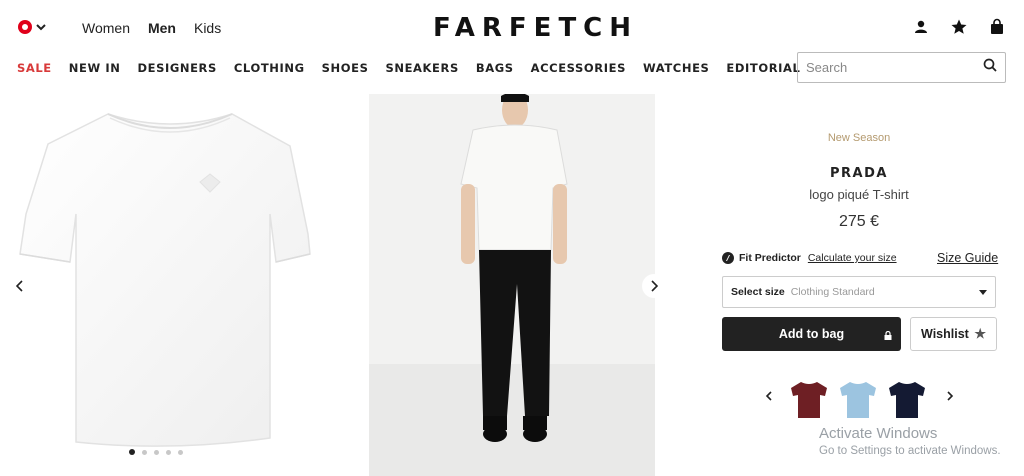 Image resolution: width=1024 pixels, height=476 pixels. I want to click on search-input, so click(894, 67).